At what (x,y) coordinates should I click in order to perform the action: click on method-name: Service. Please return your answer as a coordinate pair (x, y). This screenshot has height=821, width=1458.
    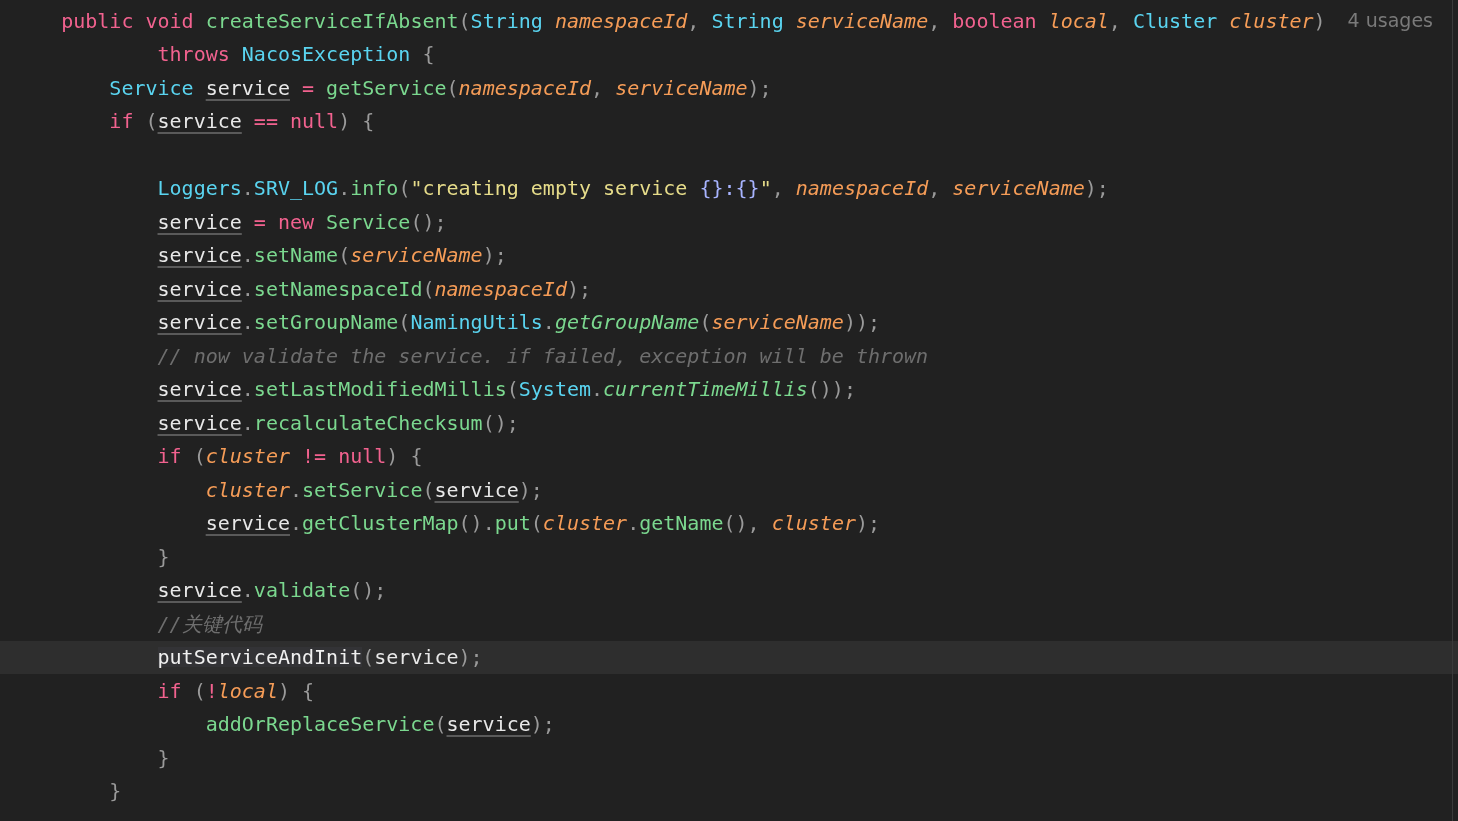
    Looking at the image, I should click on (368, 221).